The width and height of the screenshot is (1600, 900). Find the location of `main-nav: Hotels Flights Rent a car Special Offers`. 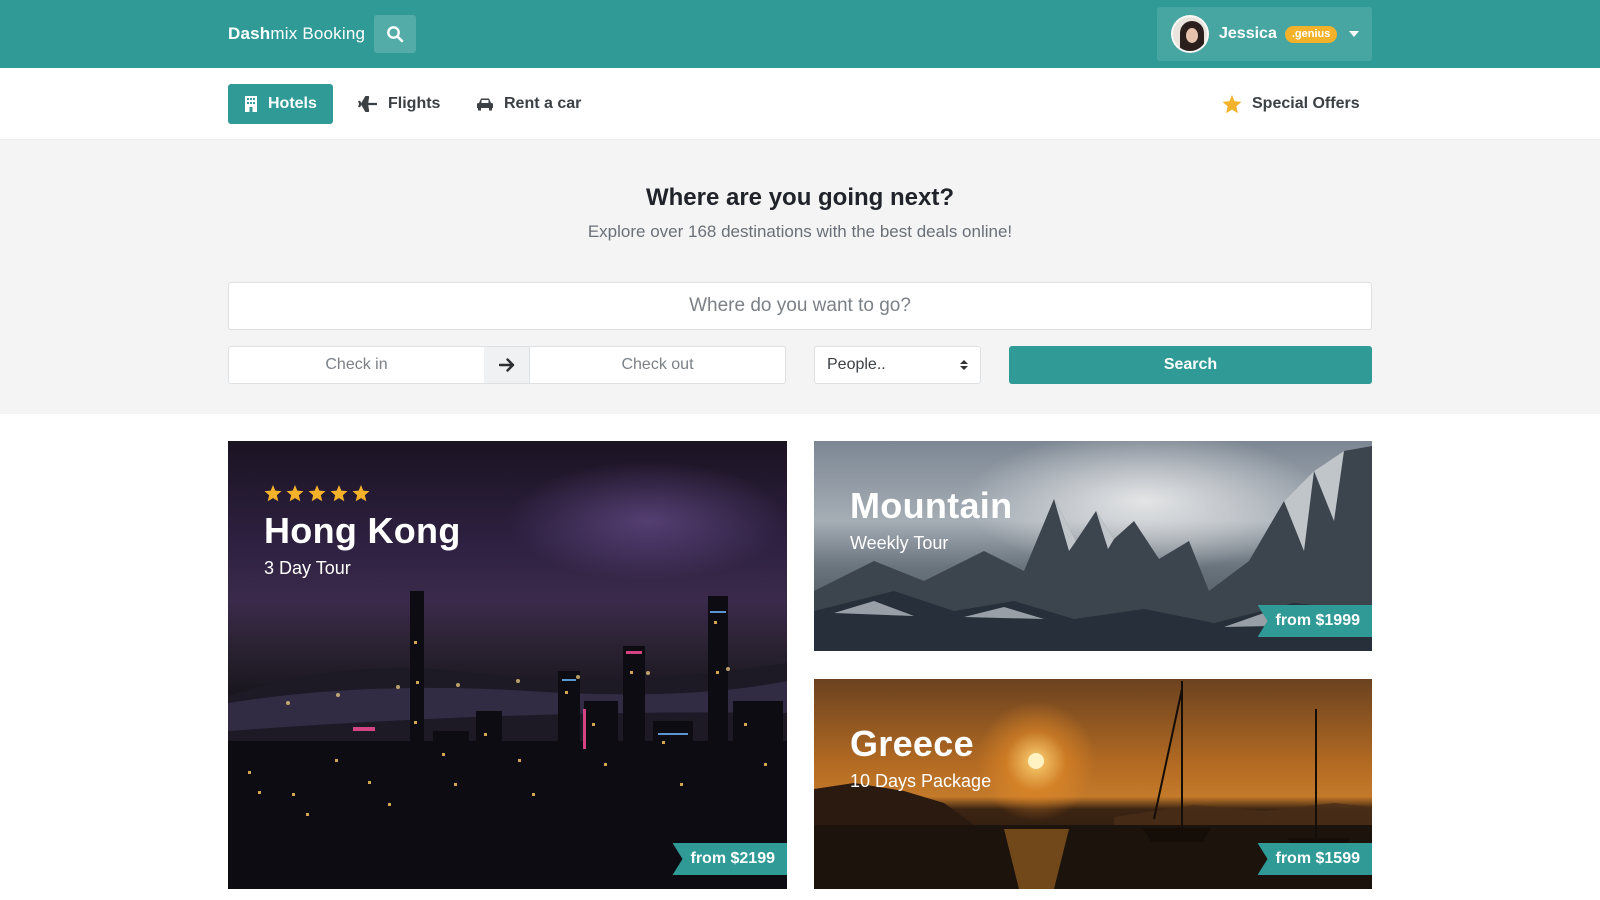

main-nav: Hotels Flights Rent a car Special Offers is located at coordinates (800, 104).